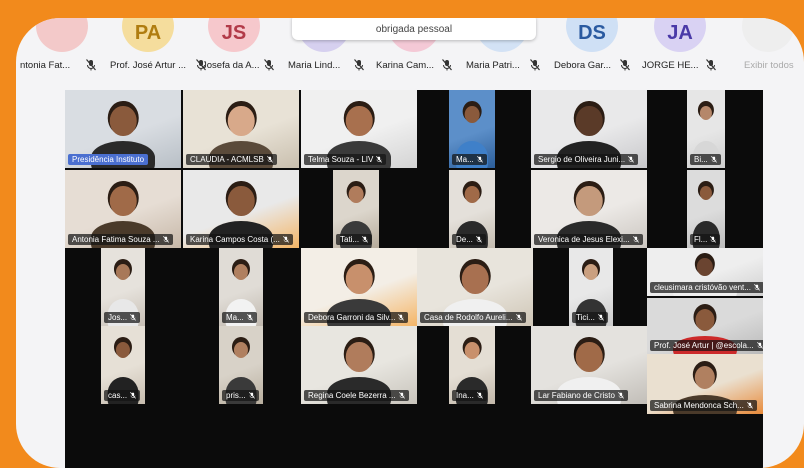 This screenshot has width=804, height=468. Describe the element at coordinates (148, 35) in the screenshot. I see `participant-avatar: PA` at that location.